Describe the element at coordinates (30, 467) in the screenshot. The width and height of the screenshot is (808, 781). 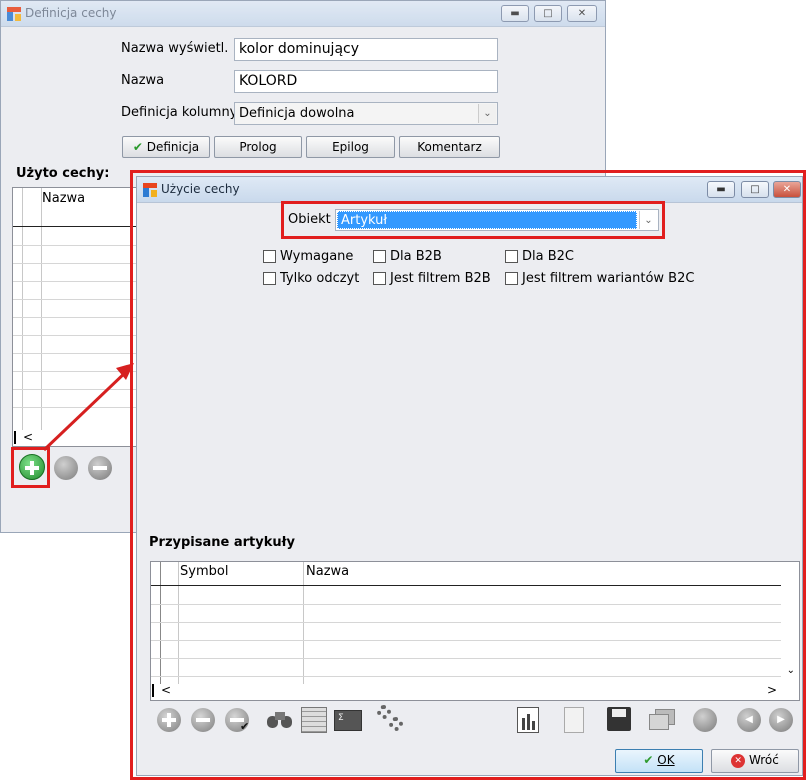
I see `add-button-highlight` at that location.